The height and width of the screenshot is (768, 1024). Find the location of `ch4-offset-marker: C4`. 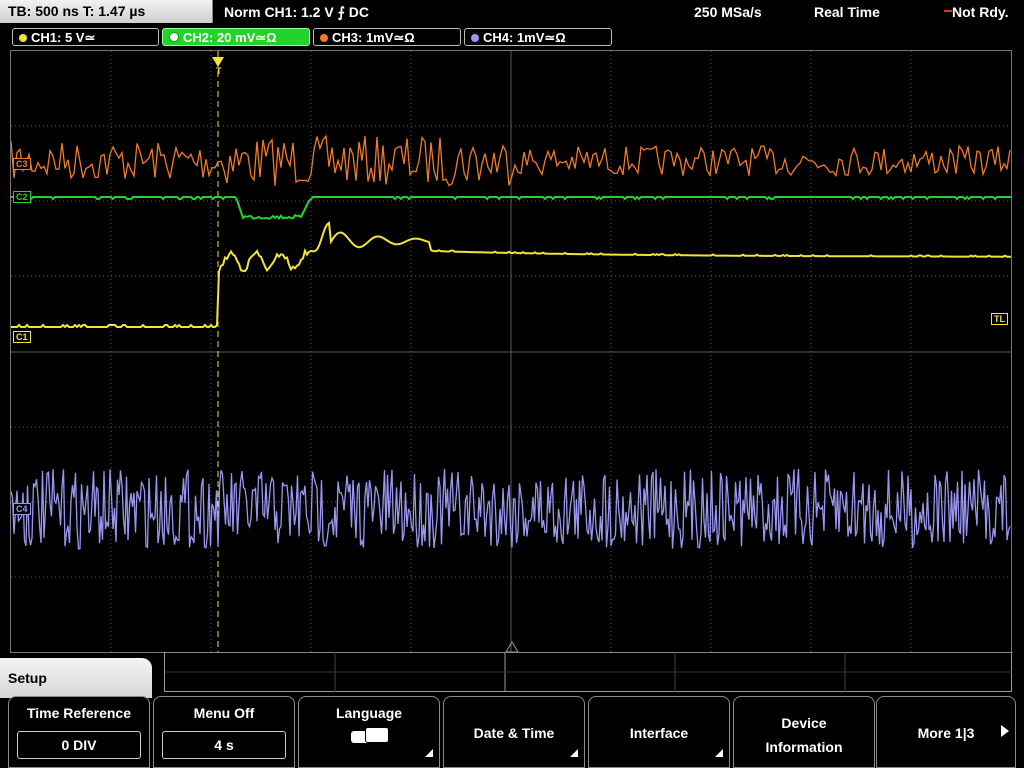

ch4-offset-marker: C4 is located at coordinates (22, 509).